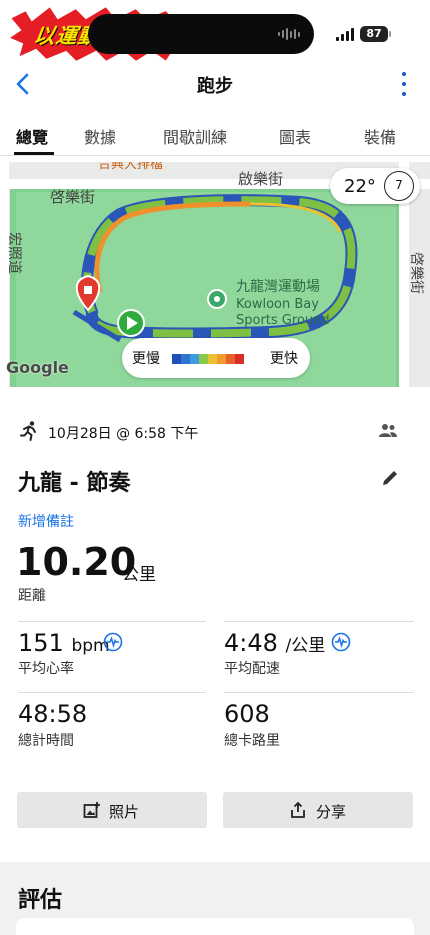 The width and height of the screenshot is (430, 935). I want to click on signal-icon, so click(345, 34).